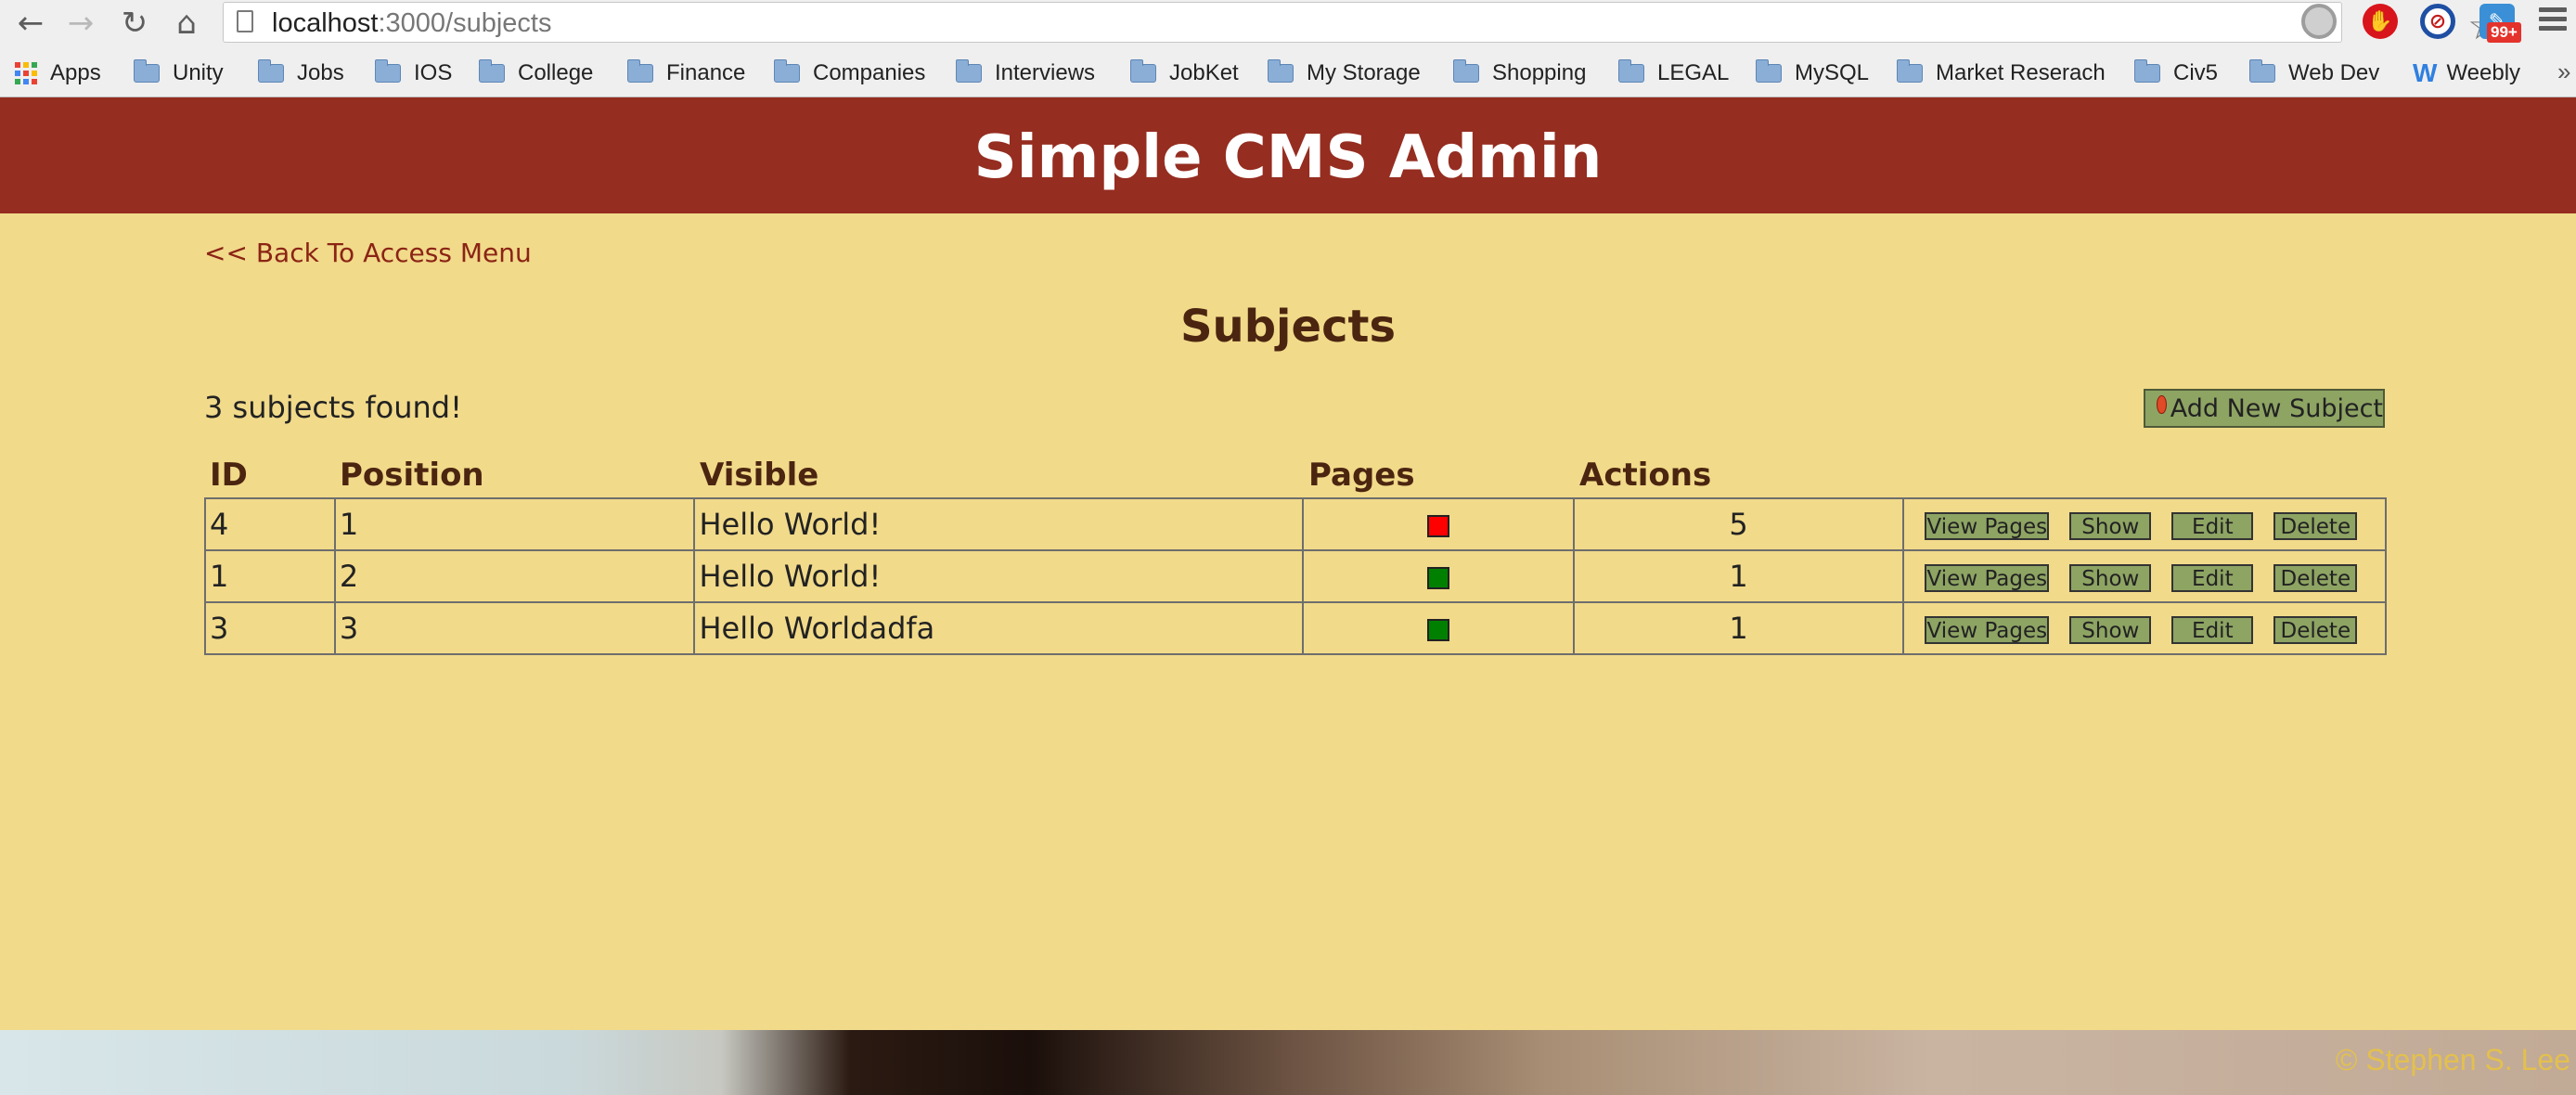  What do you see at coordinates (1539, 72) in the screenshot?
I see `bookmark-label: Shopping` at bounding box center [1539, 72].